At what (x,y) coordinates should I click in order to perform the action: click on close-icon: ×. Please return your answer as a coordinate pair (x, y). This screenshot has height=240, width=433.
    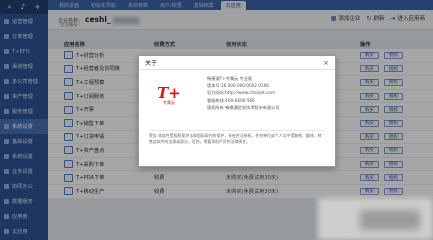
    Looking at the image, I should click on (326, 63).